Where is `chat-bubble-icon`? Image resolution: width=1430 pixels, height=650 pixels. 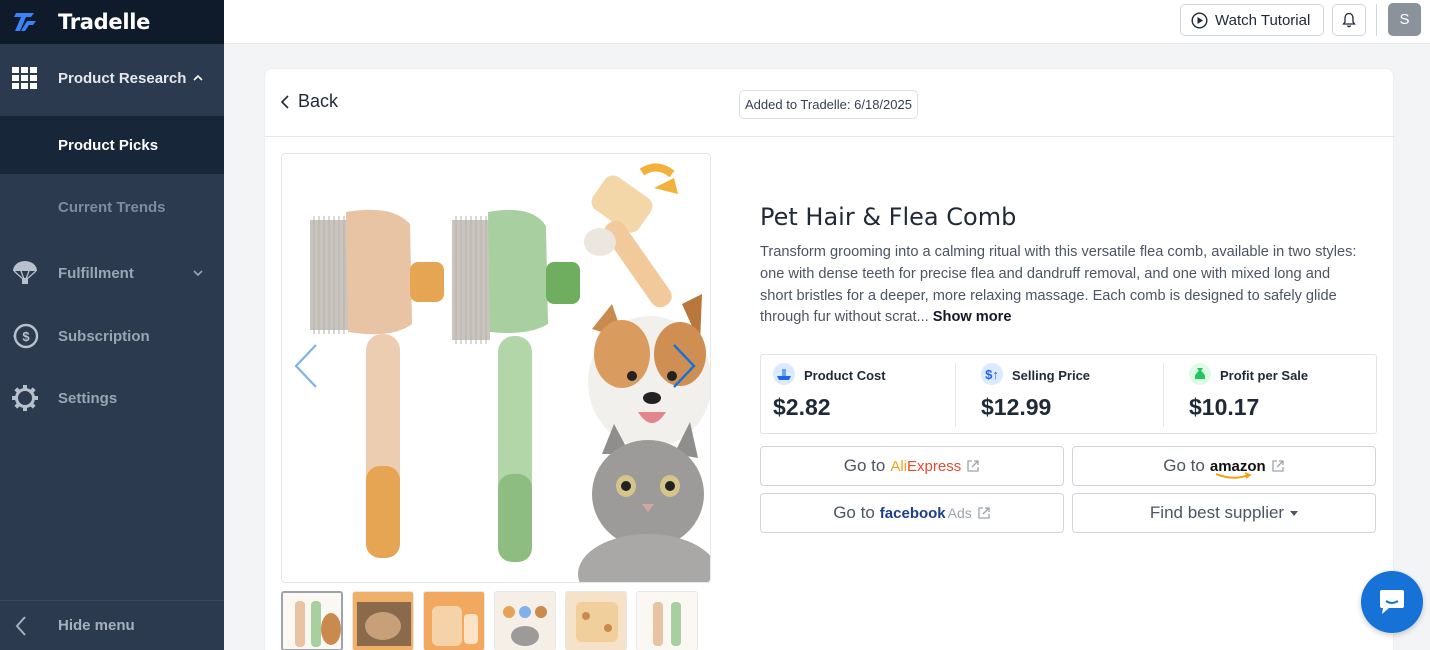
chat-bubble-icon is located at coordinates (1392, 602).